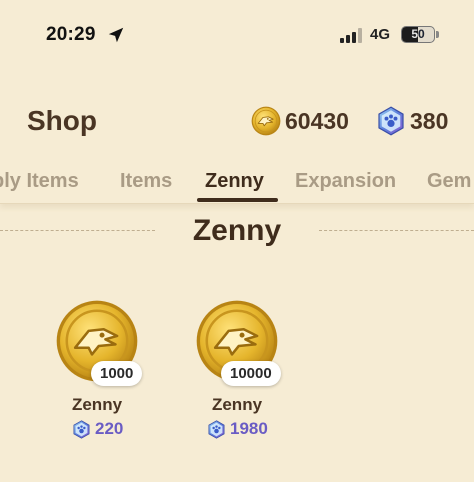 This screenshot has height=482, width=474. What do you see at coordinates (71, 34) in the screenshot?
I see `status-time: 20:29` at bounding box center [71, 34].